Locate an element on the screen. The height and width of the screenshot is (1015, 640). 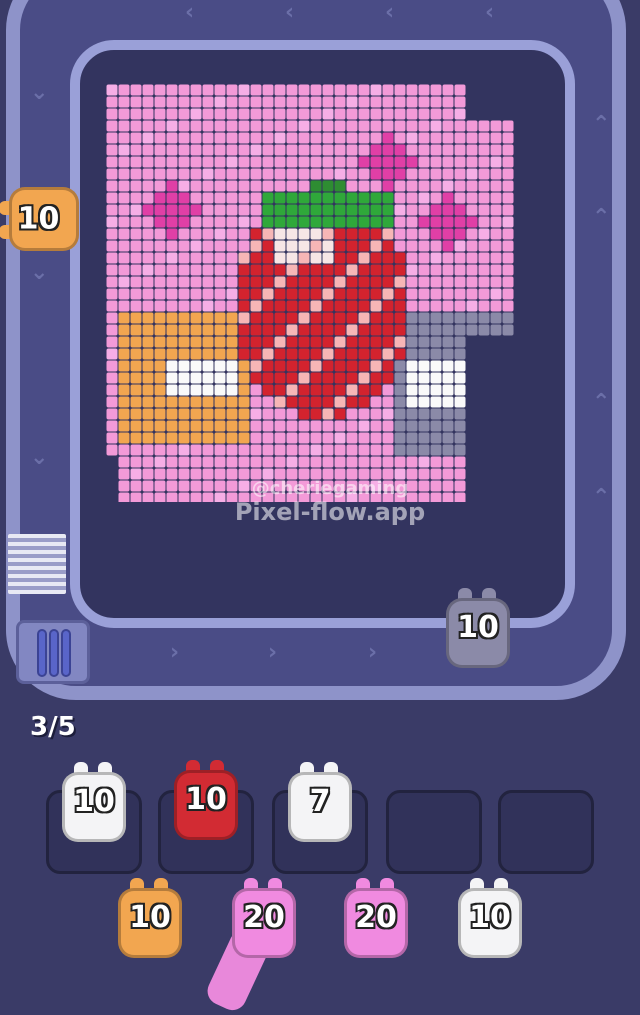
bottom-shooter-white: 10 is located at coordinates (490, 921).